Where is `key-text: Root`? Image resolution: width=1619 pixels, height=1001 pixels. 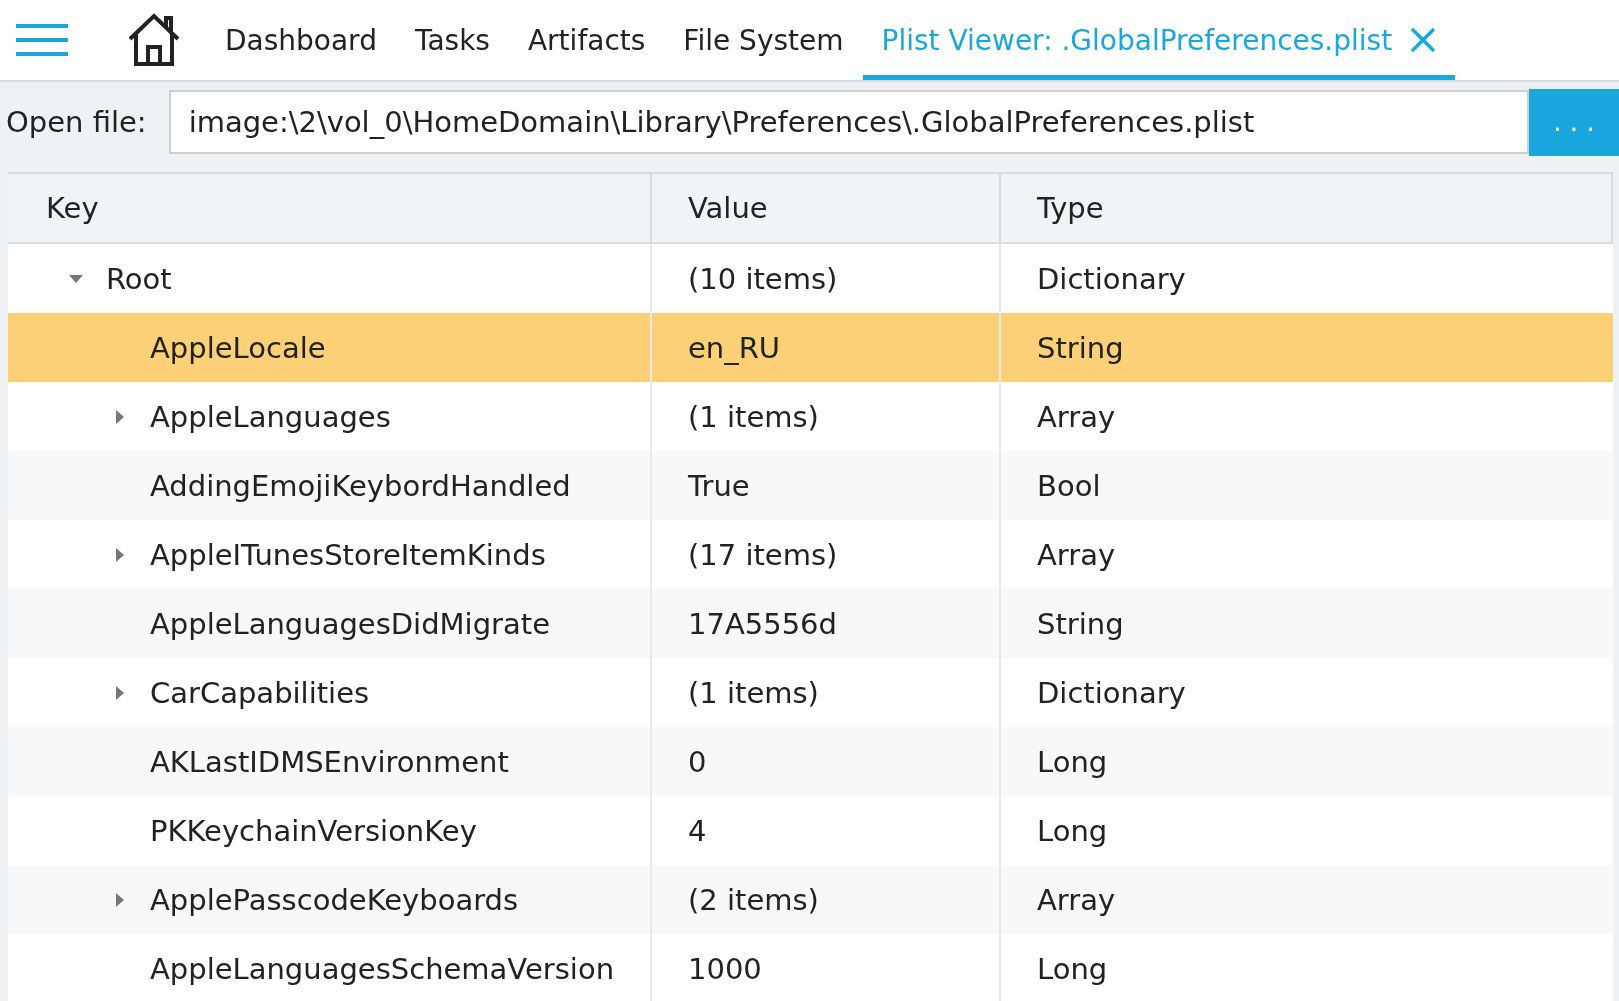 key-text: Root is located at coordinates (139, 278).